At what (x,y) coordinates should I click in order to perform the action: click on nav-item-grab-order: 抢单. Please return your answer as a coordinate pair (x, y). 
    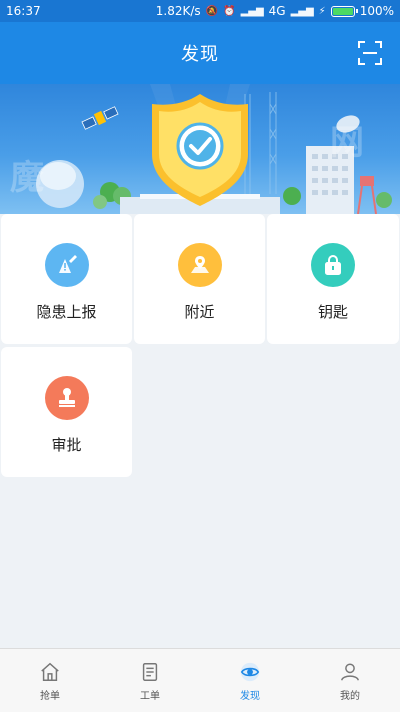
    Looking at the image, I should click on (50, 680).